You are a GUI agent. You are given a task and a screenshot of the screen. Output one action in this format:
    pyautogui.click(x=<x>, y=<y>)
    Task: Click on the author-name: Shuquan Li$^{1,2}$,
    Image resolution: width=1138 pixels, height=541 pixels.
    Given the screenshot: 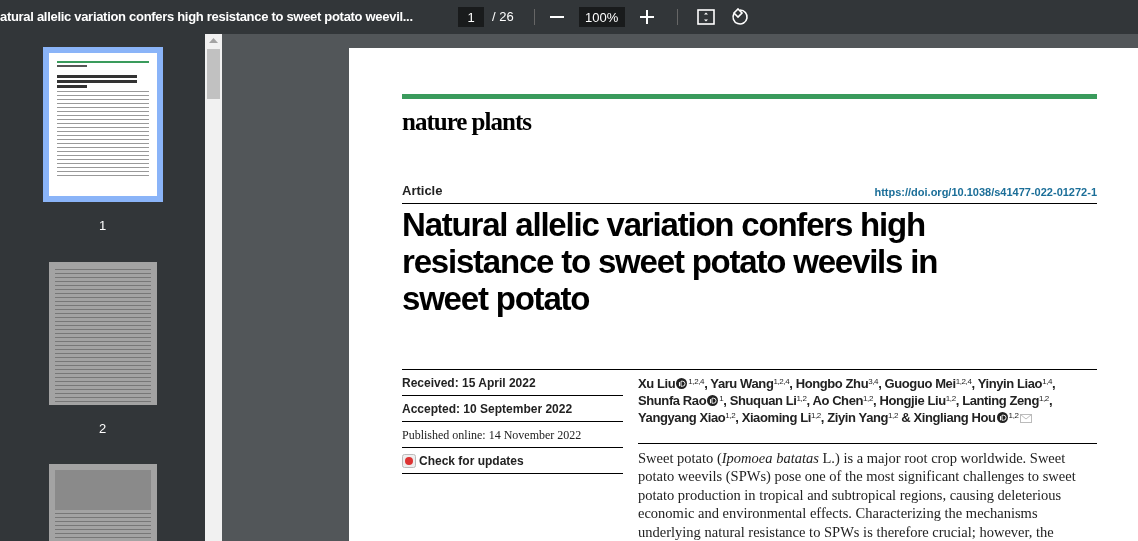 What is the action you would take?
    pyautogui.click(x=770, y=400)
    